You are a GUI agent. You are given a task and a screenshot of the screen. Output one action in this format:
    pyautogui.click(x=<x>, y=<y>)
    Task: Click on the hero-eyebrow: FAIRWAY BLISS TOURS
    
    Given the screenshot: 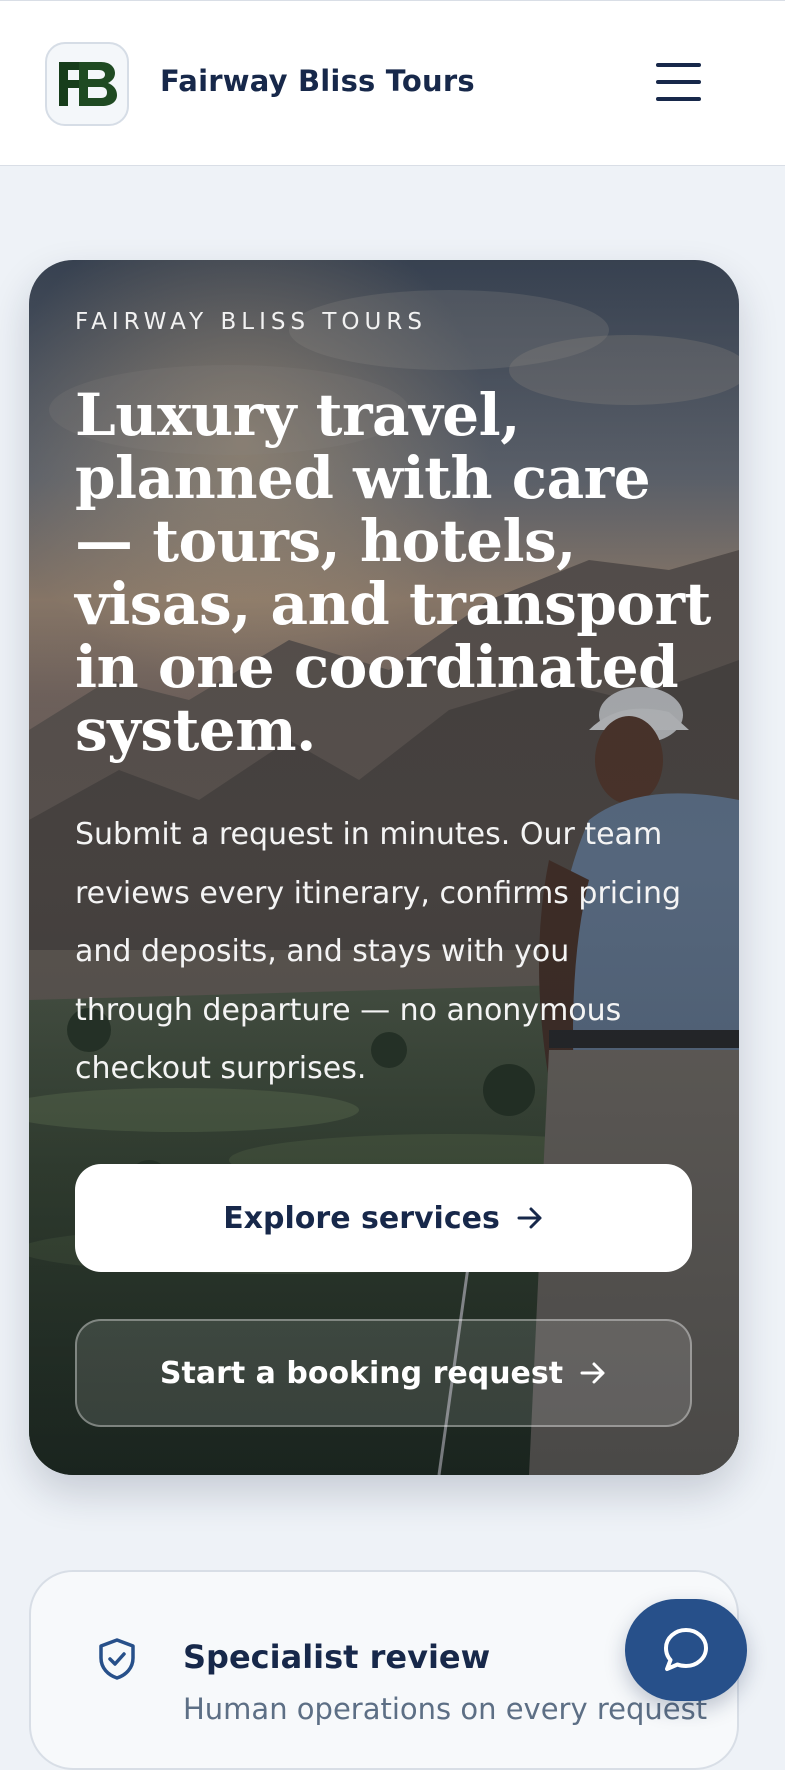 What is the action you would take?
    pyautogui.click(x=251, y=322)
    